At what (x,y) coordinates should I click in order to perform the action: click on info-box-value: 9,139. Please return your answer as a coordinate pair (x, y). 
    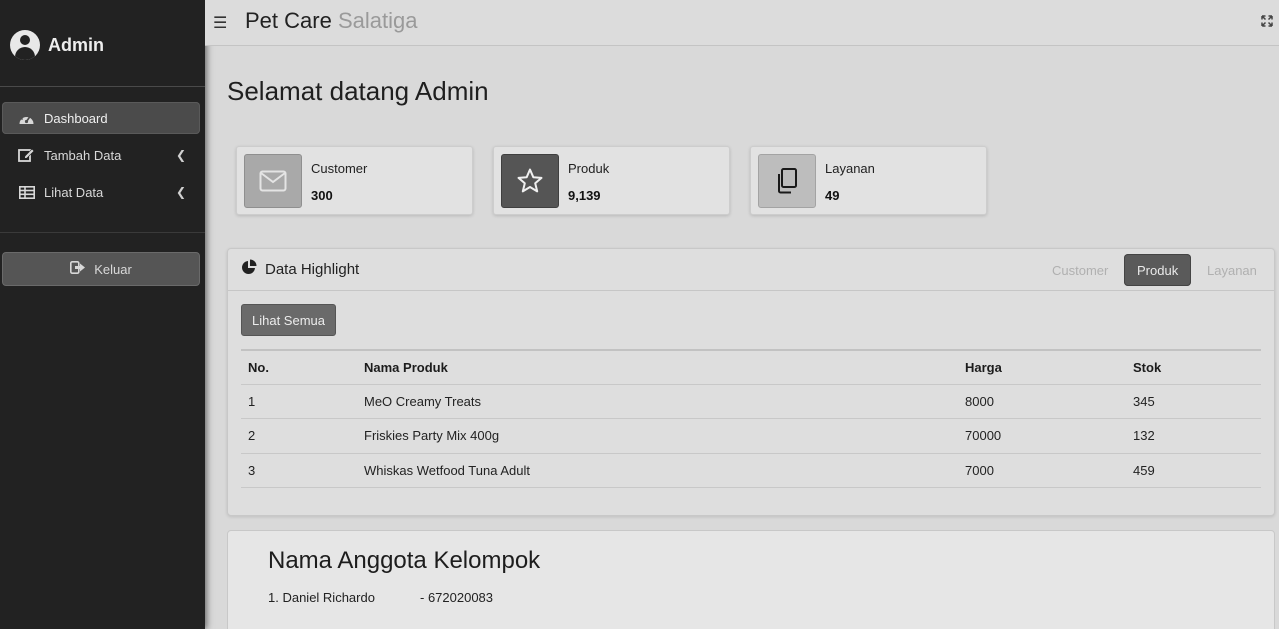
    Looking at the image, I should click on (584, 195).